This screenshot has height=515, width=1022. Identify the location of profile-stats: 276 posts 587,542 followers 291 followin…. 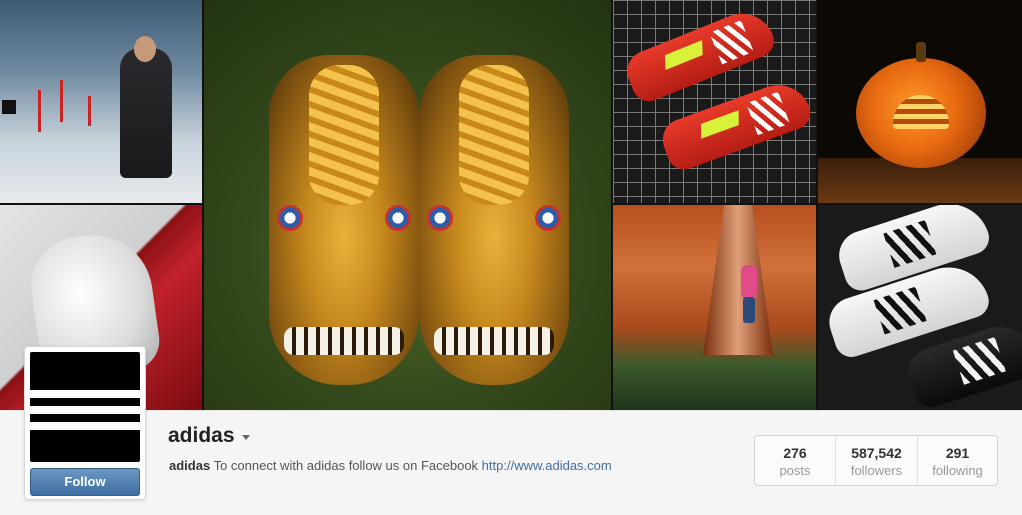
(876, 460).